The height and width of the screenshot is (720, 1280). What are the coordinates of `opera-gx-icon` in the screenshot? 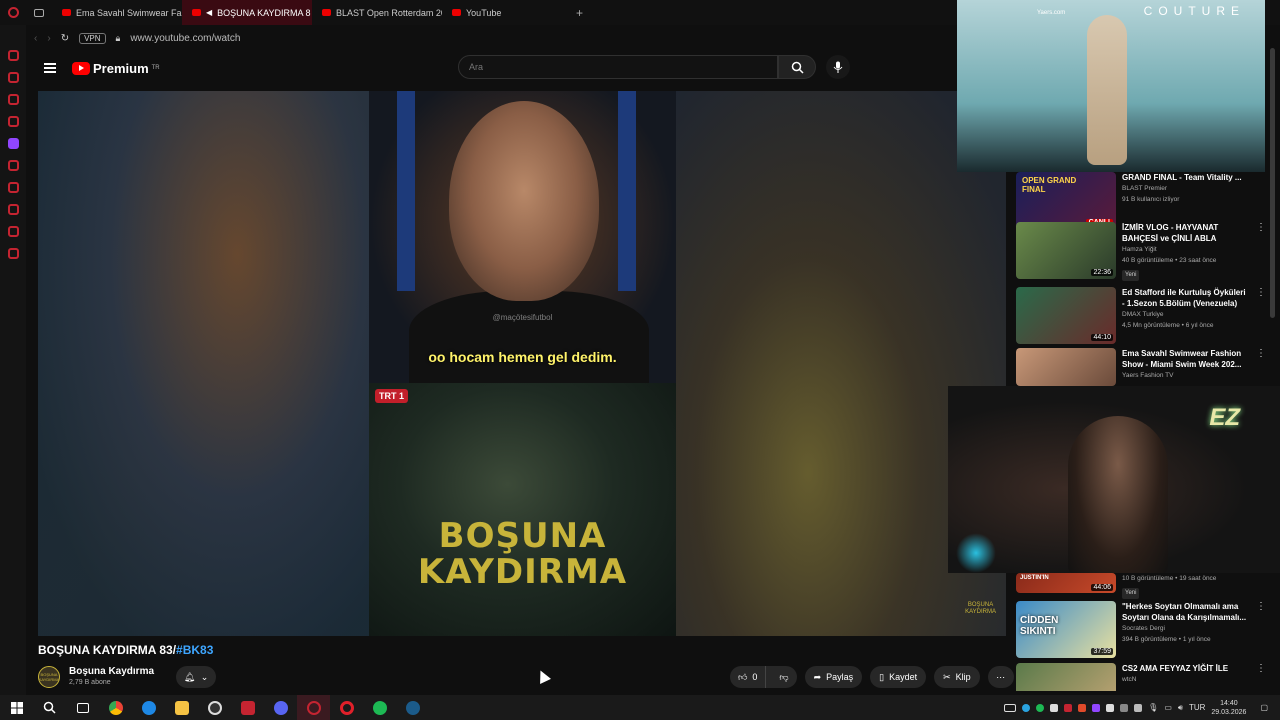 It's located at (313, 707).